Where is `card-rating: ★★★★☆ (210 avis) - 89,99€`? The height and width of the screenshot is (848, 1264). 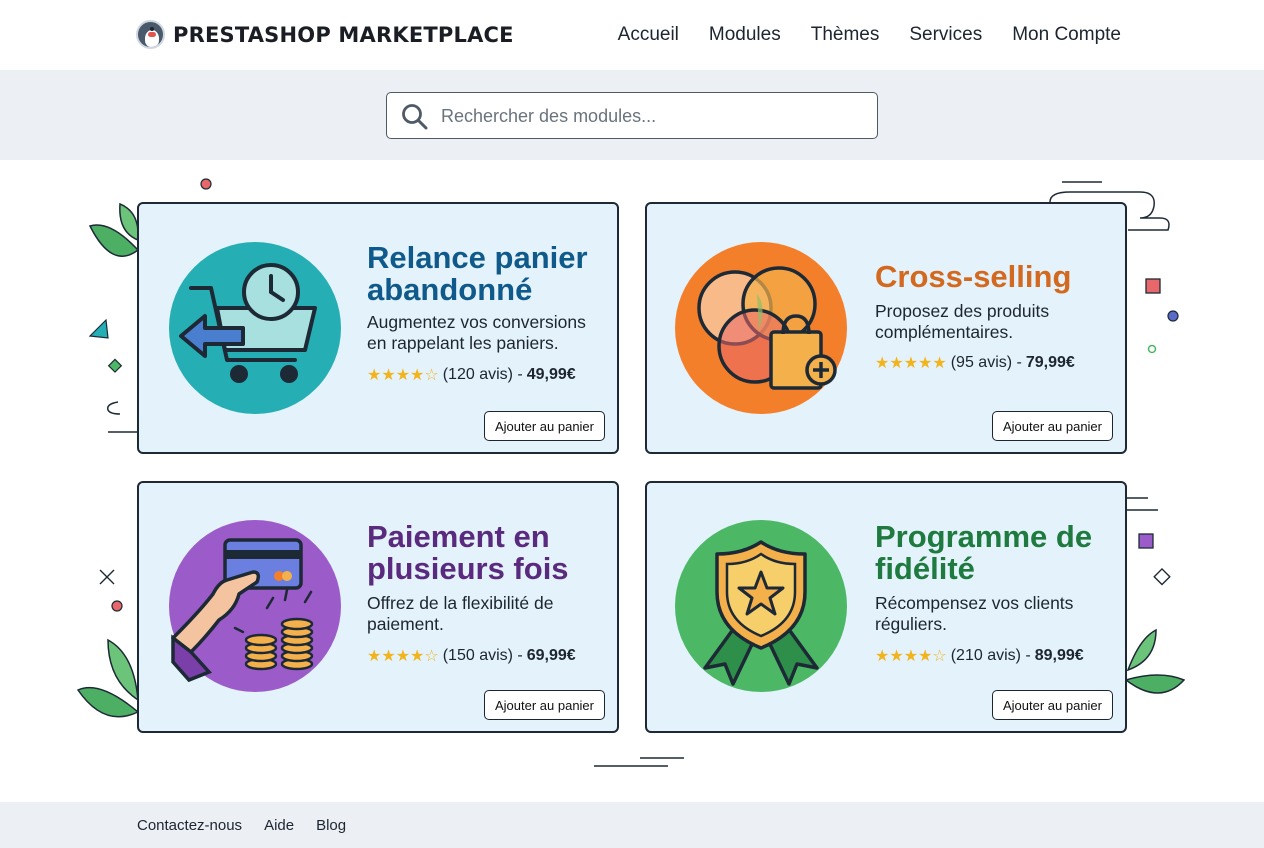
card-rating: ★★★★☆ (210 avis) - 89,99€ is located at coordinates (979, 656).